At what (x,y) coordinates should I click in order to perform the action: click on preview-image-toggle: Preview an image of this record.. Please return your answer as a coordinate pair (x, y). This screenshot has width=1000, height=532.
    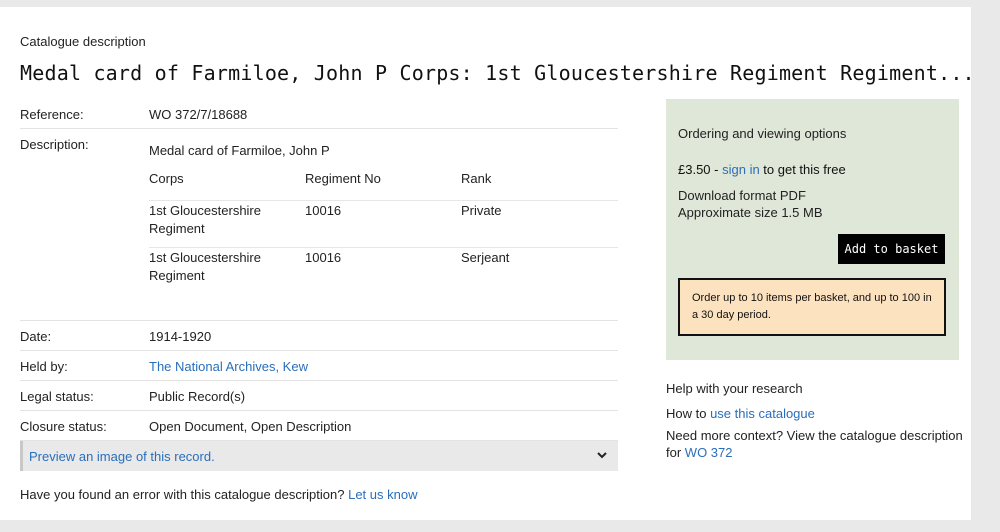
    Looking at the image, I should click on (319, 456).